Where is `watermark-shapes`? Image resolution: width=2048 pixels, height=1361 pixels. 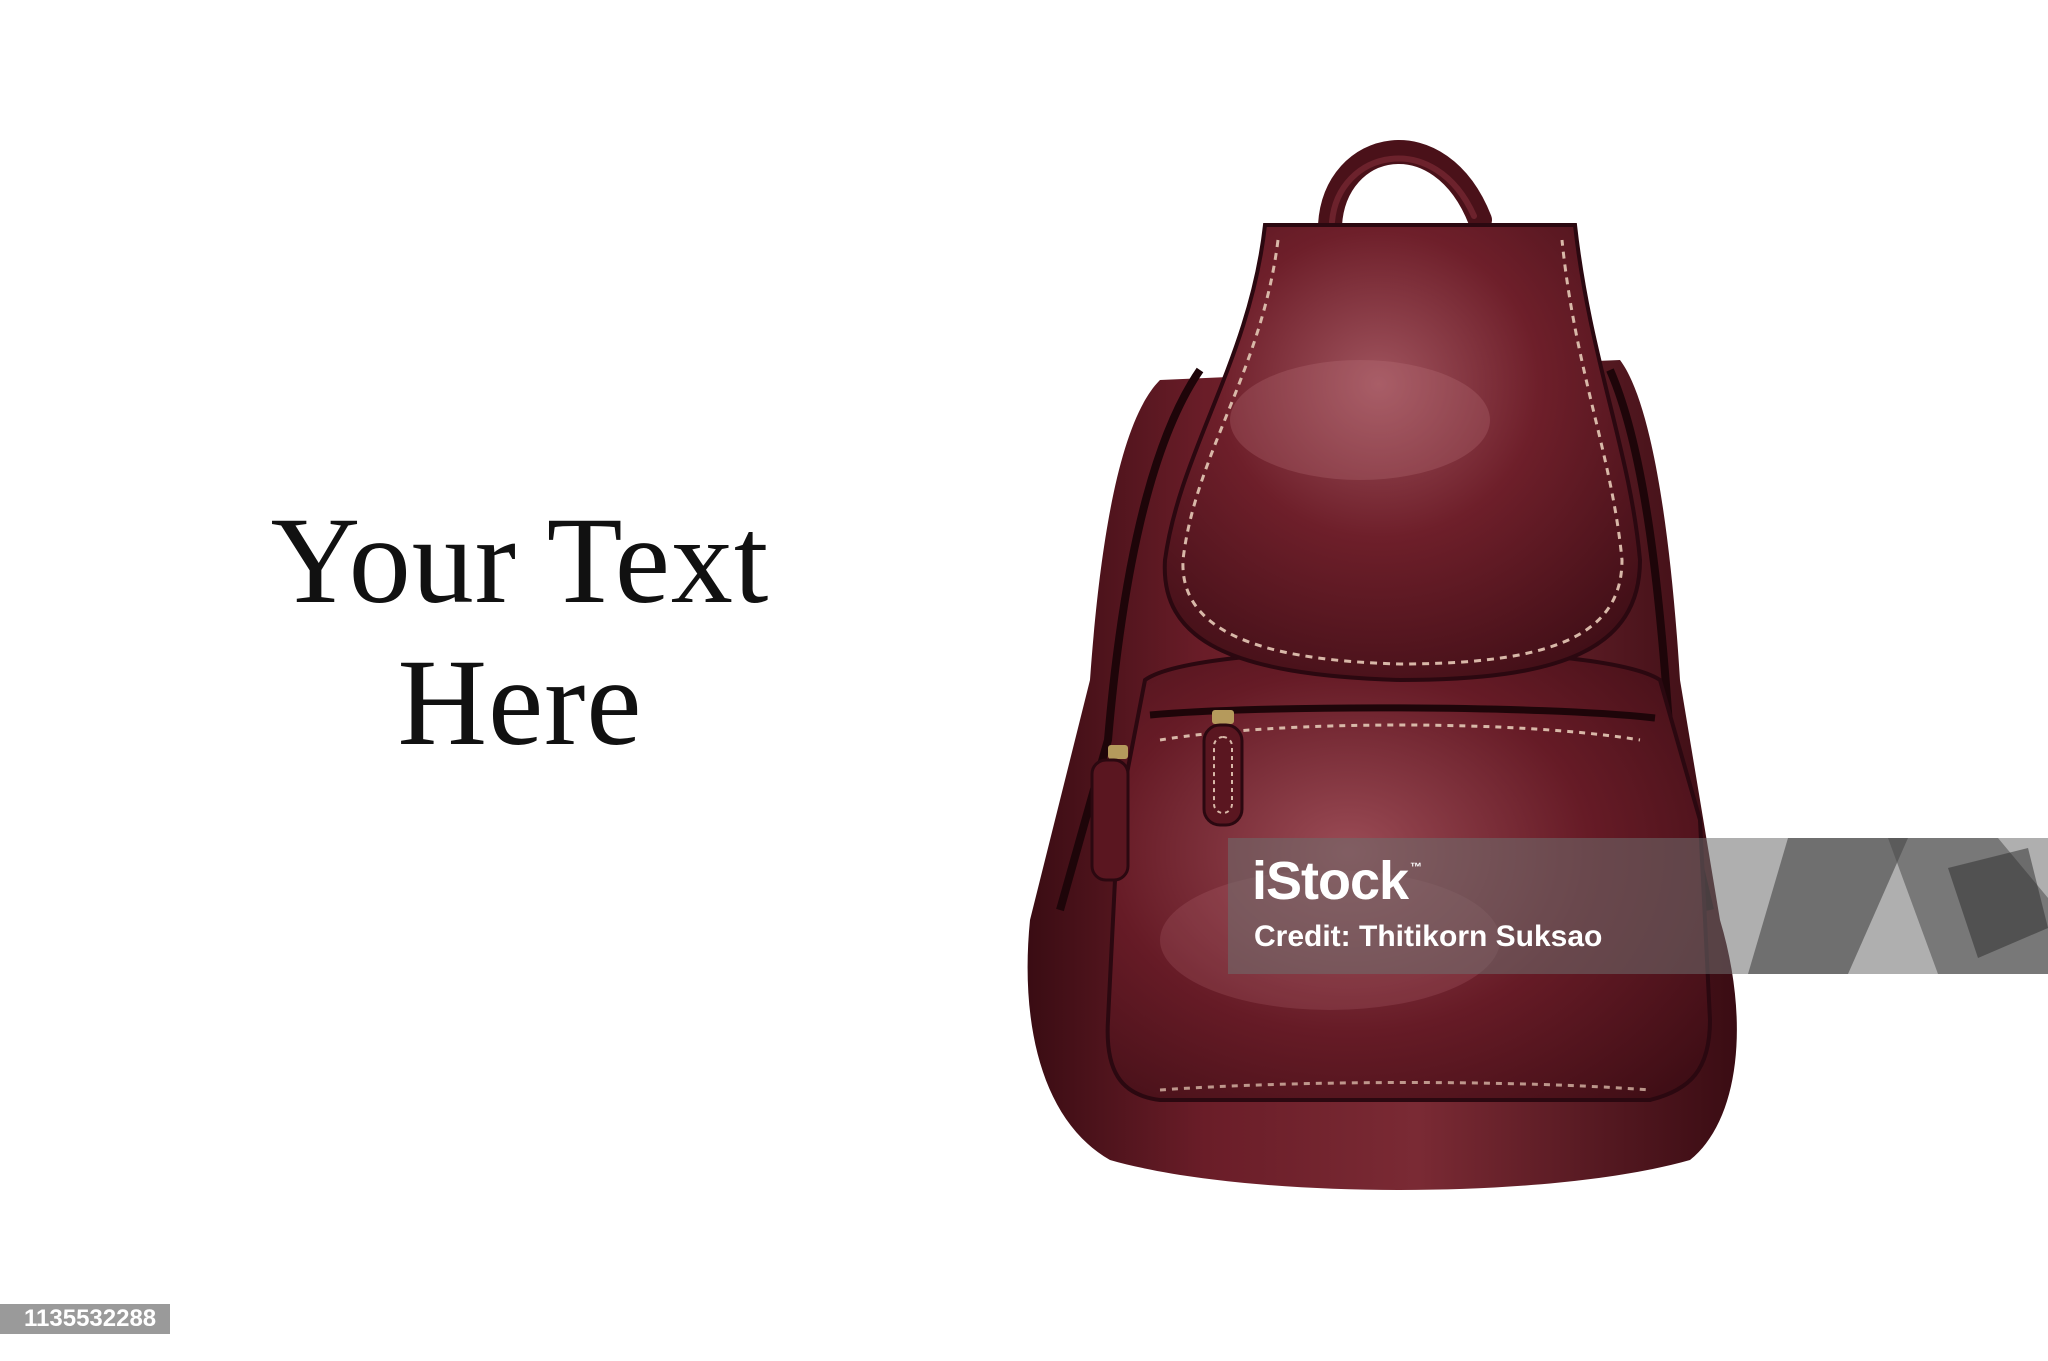 watermark-shapes is located at coordinates (1898, 906).